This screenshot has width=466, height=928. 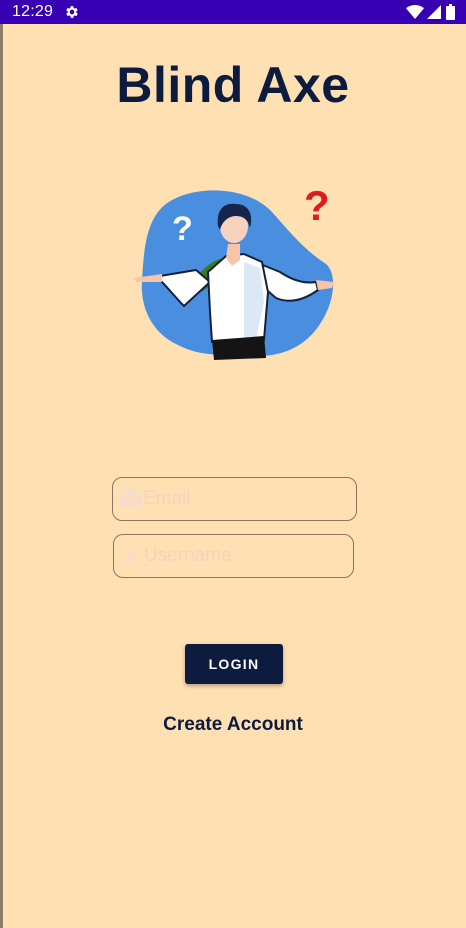 I want to click on email-field, so click(x=234, y=499).